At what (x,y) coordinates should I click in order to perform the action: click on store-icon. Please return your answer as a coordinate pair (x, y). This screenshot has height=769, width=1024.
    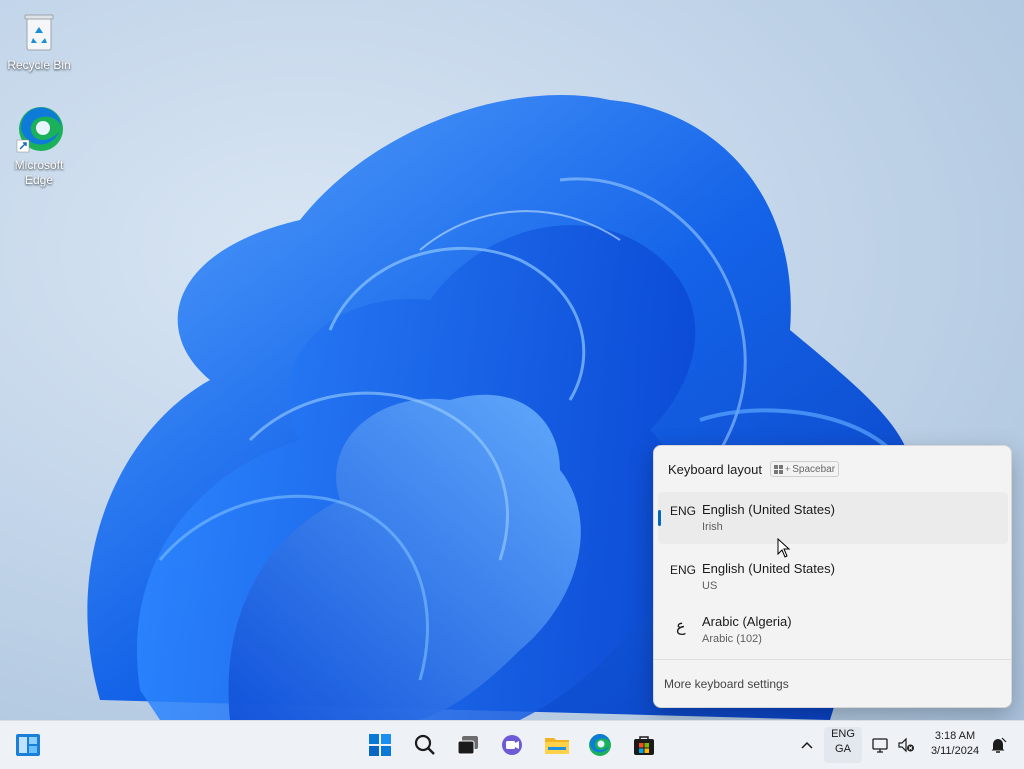
    Looking at the image, I should click on (644, 745).